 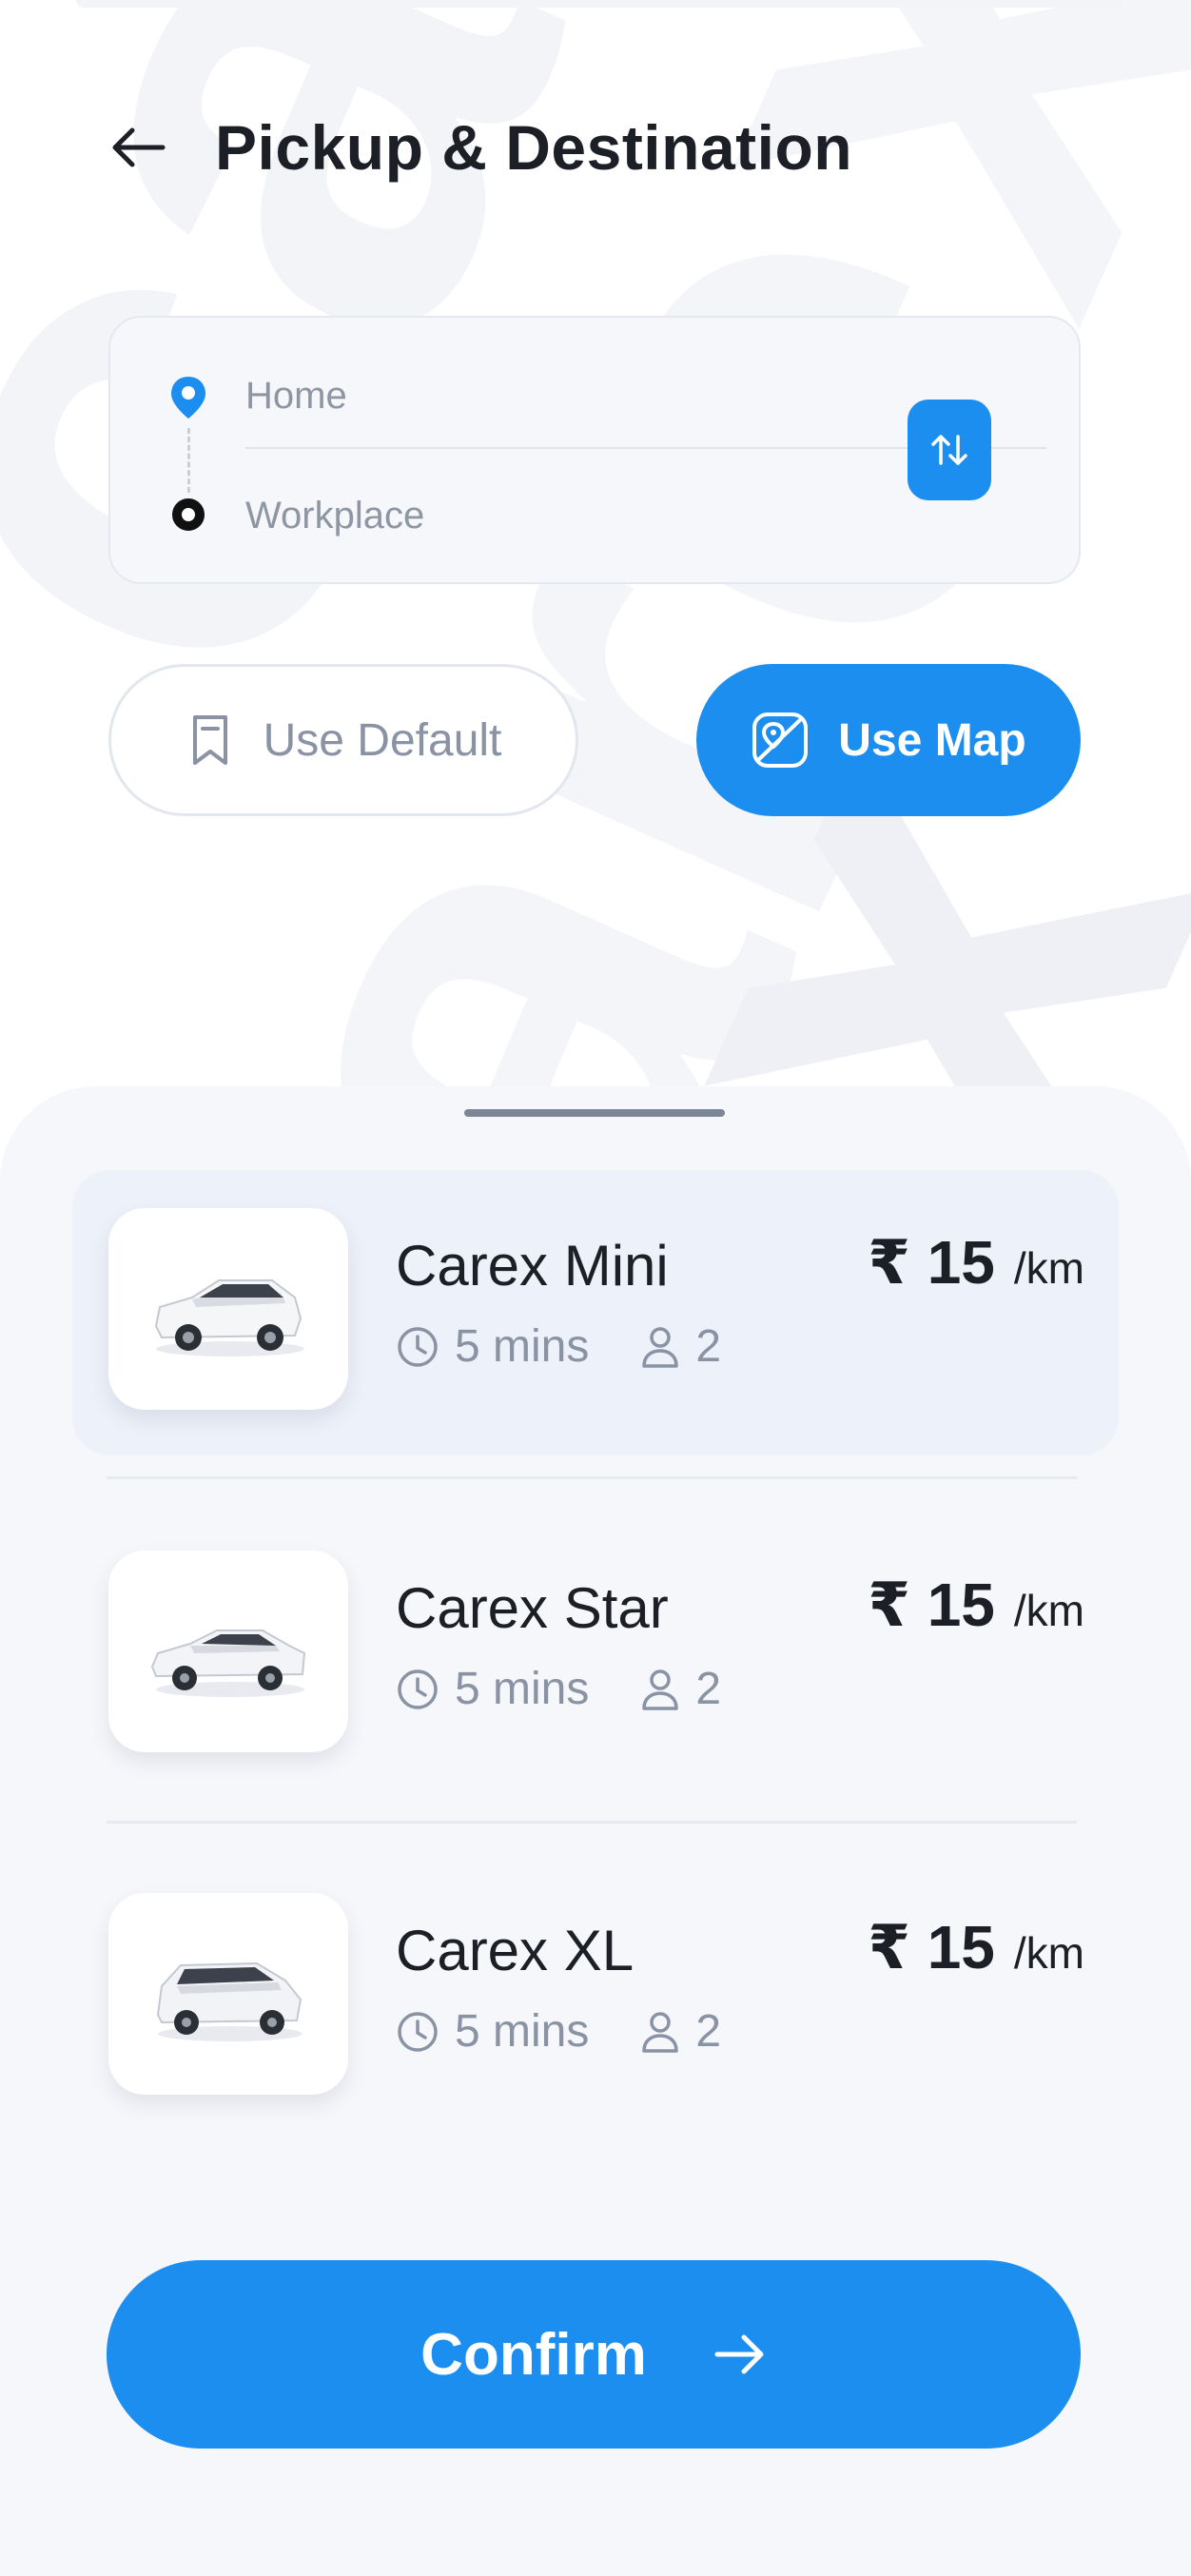 What do you see at coordinates (599, 4) in the screenshot?
I see `status-bar-edge` at bounding box center [599, 4].